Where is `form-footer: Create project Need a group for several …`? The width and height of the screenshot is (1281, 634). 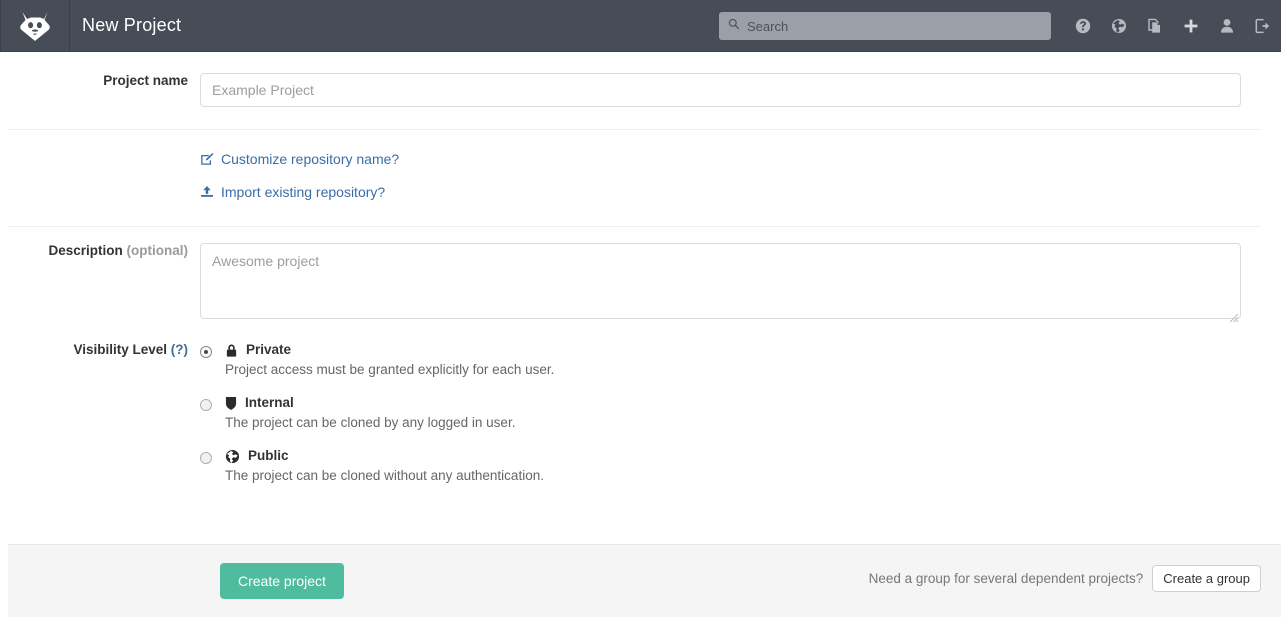 form-footer: Create project Need a group for several … is located at coordinates (644, 580).